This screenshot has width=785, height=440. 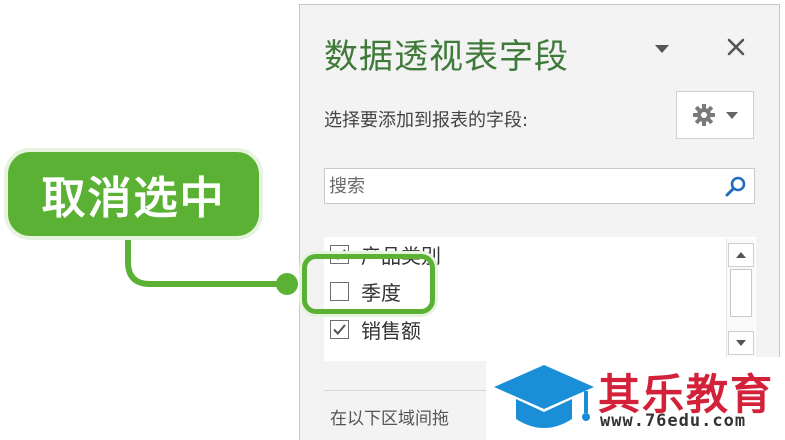 I want to click on pane-title: 数据透视表字段, so click(x=446, y=57).